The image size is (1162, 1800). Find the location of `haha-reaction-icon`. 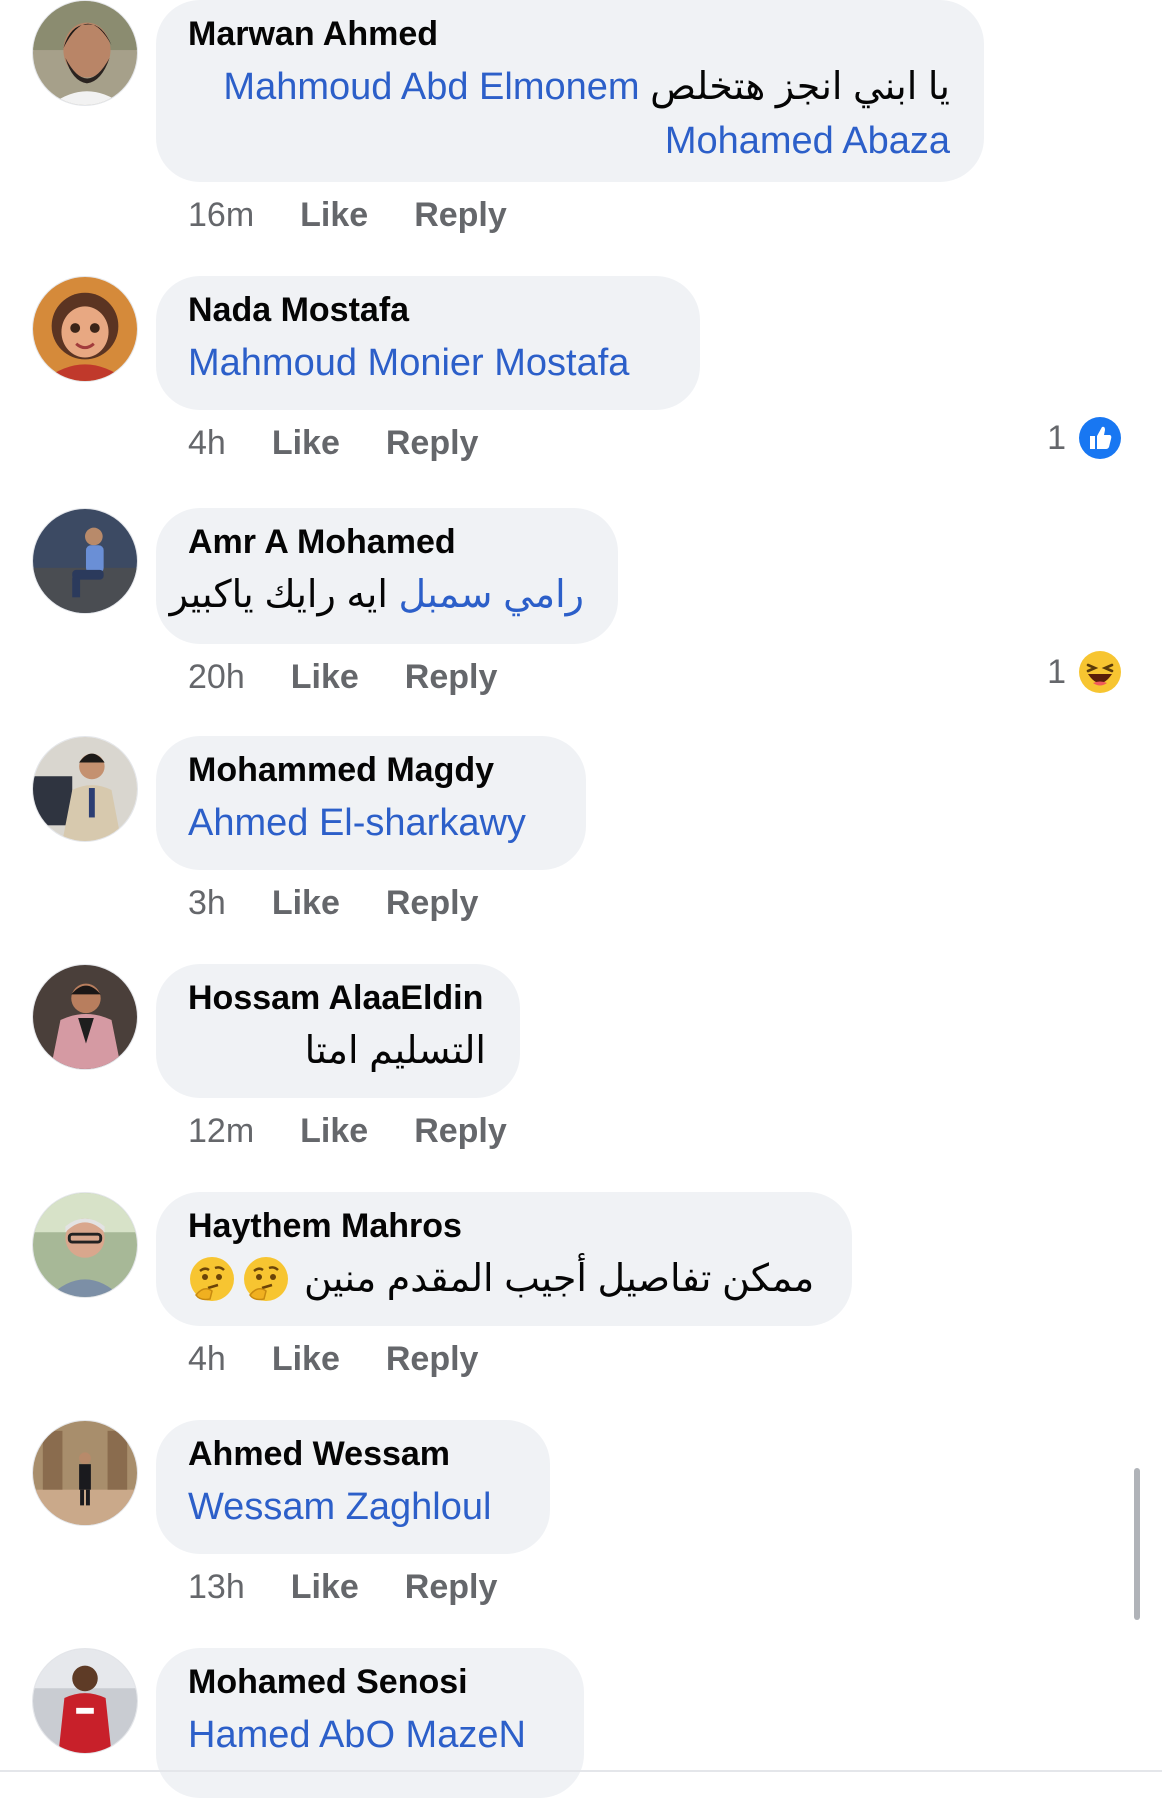

haha-reaction-icon is located at coordinates (1100, 672).